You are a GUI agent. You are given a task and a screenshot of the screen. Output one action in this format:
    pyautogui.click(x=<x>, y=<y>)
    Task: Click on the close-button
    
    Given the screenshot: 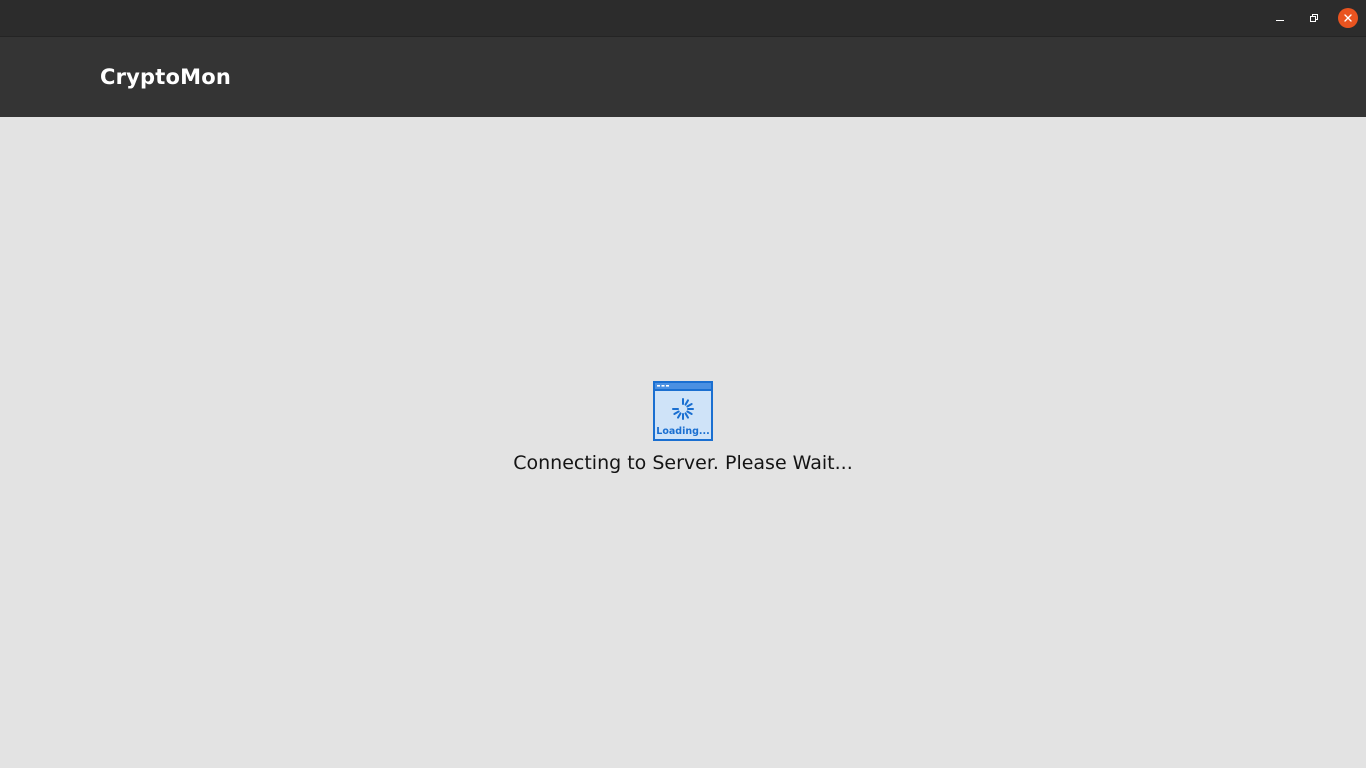 What is the action you would take?
    pyautogui.click(x=1348, y=18)
    